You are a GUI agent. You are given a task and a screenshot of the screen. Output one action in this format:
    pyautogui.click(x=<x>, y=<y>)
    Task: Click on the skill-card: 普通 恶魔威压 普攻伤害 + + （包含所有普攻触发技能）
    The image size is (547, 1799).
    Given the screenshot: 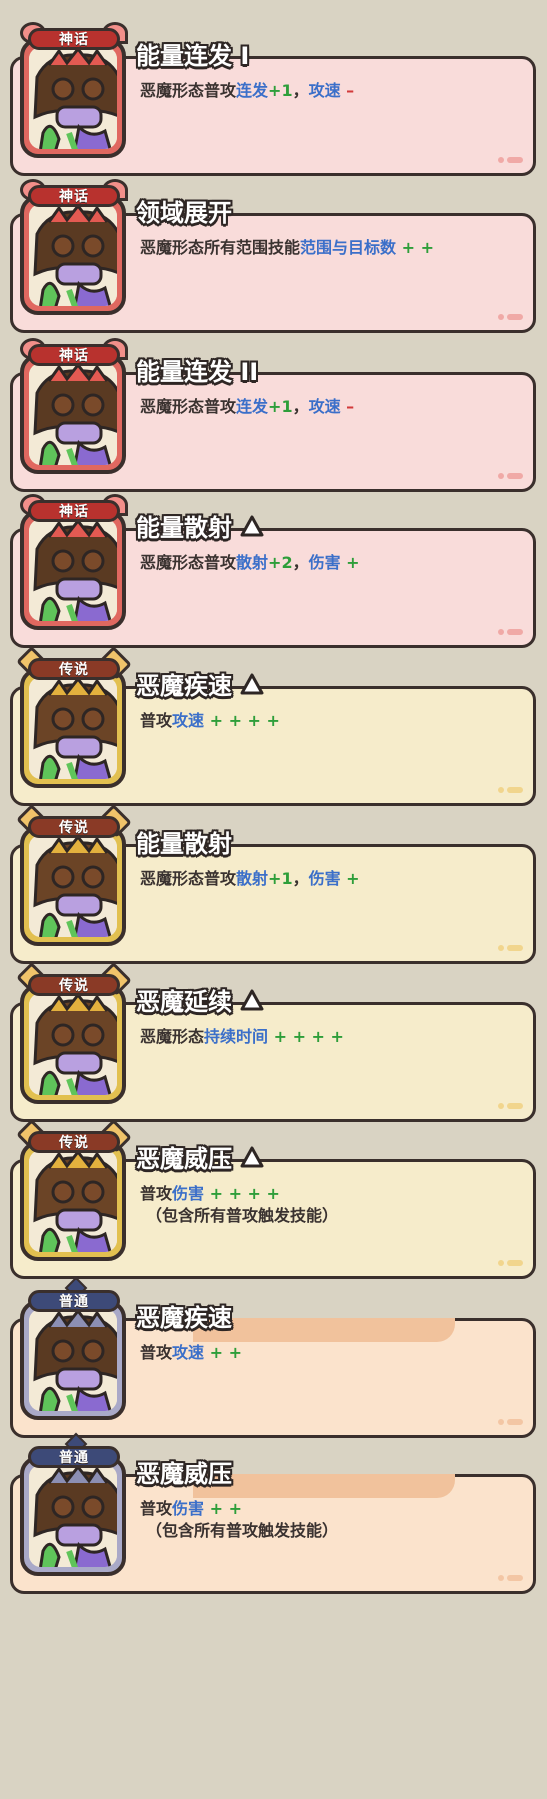 What is the action you would take?
    pyautogui.click(x=273, y=1508)
    